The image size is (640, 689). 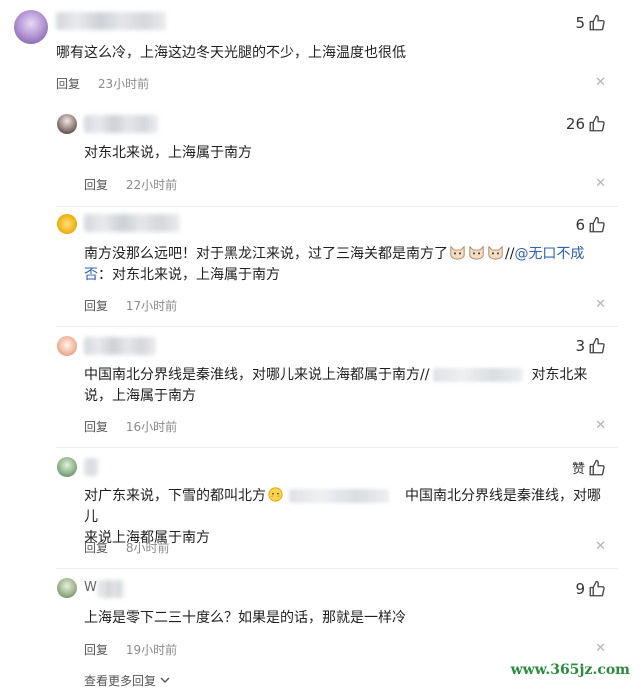 I want to click on timestamp: 22小时前, so click(x=151, y=185).